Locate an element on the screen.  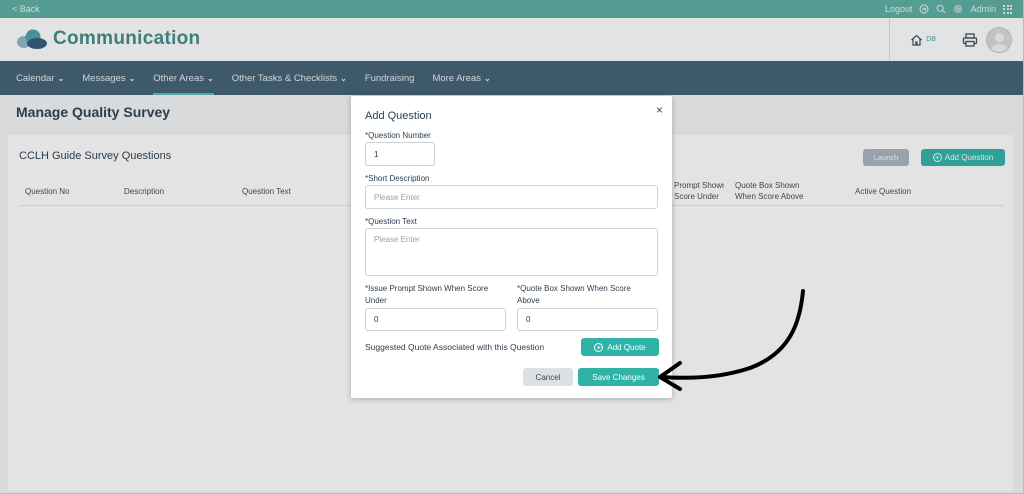
quote-box-label: *Quote Box Shown When Score Above is located at coordinates (574, 294).